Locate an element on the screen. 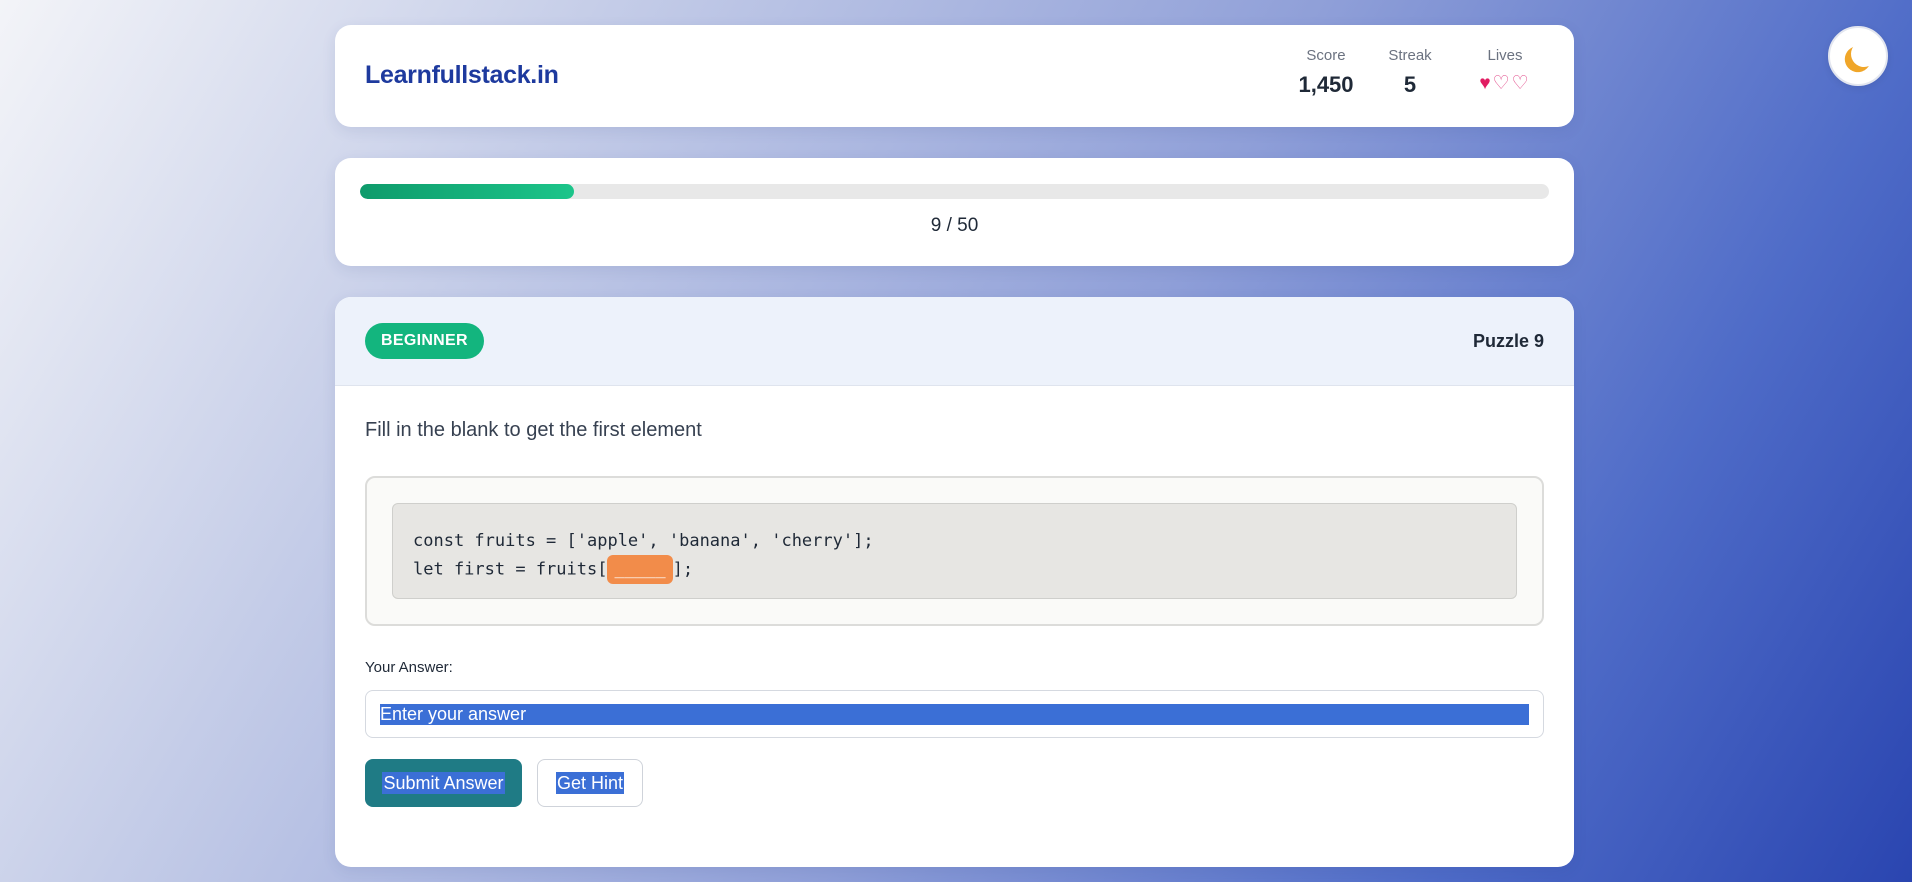  difficulty-badge: BEGINNER is located at coordinates (424, 341).